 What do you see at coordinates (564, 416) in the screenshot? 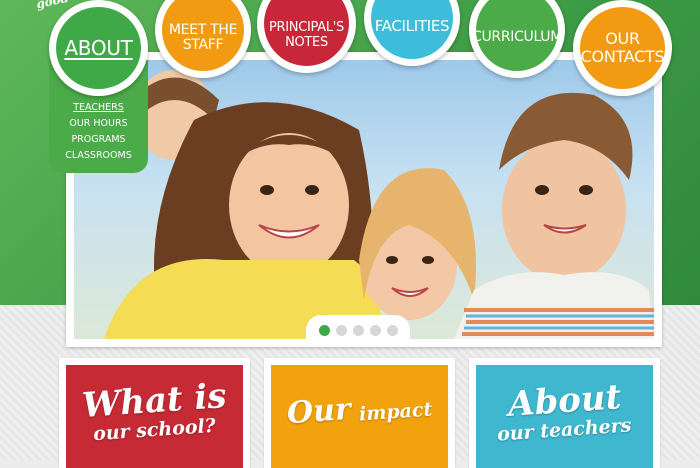
I see `card-about-our-teachers-inner: About our teachers` at bounding box center [564, 416].